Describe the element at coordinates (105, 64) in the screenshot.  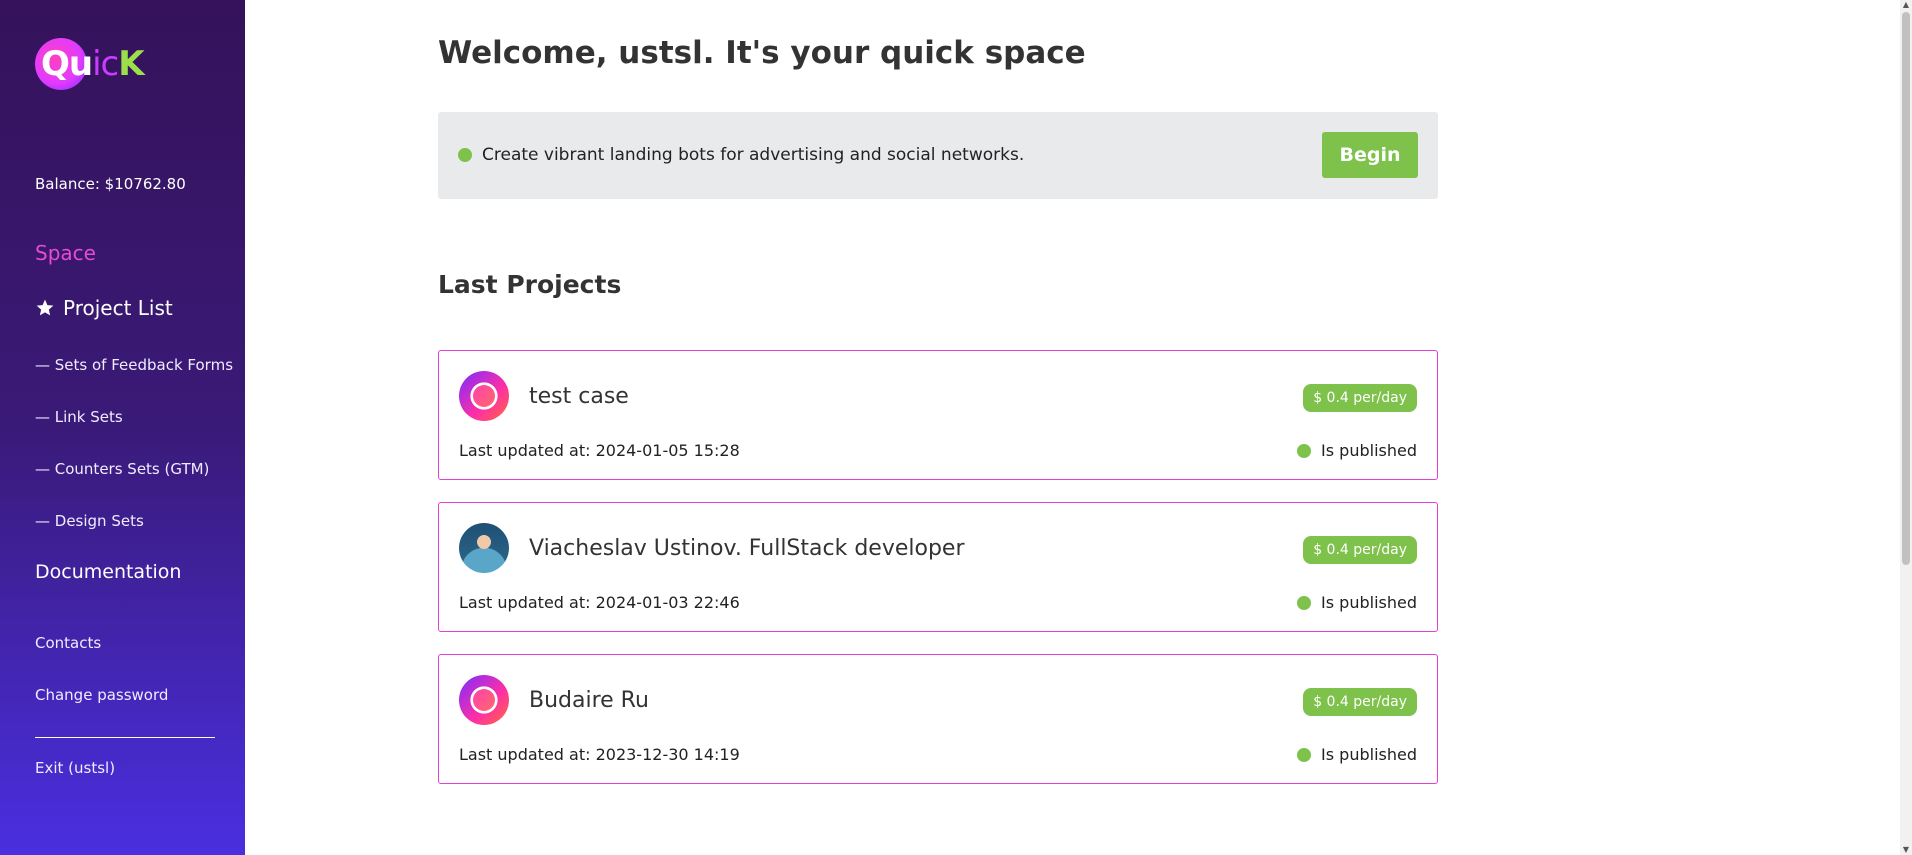
I see `logo-part-2: ic` at that location.